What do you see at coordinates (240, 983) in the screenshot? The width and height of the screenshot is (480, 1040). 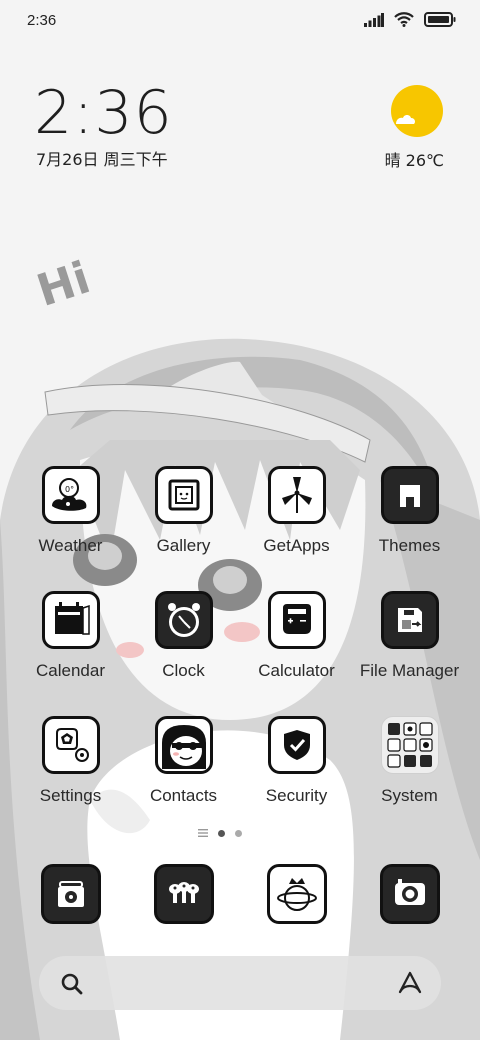 I see `search-bar` at bounding box center [240, 983].